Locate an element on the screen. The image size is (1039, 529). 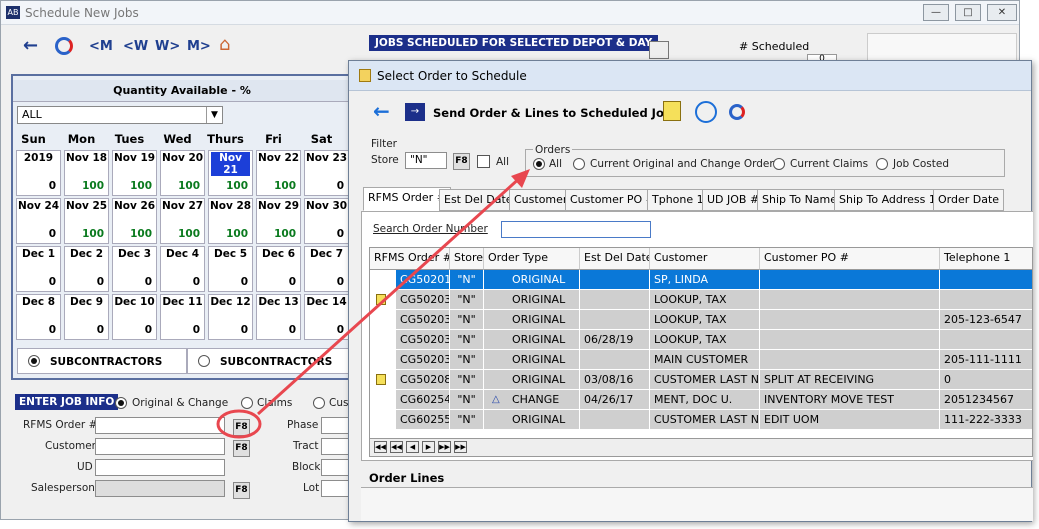
annotation-circle is located at coordinates (239, 424).